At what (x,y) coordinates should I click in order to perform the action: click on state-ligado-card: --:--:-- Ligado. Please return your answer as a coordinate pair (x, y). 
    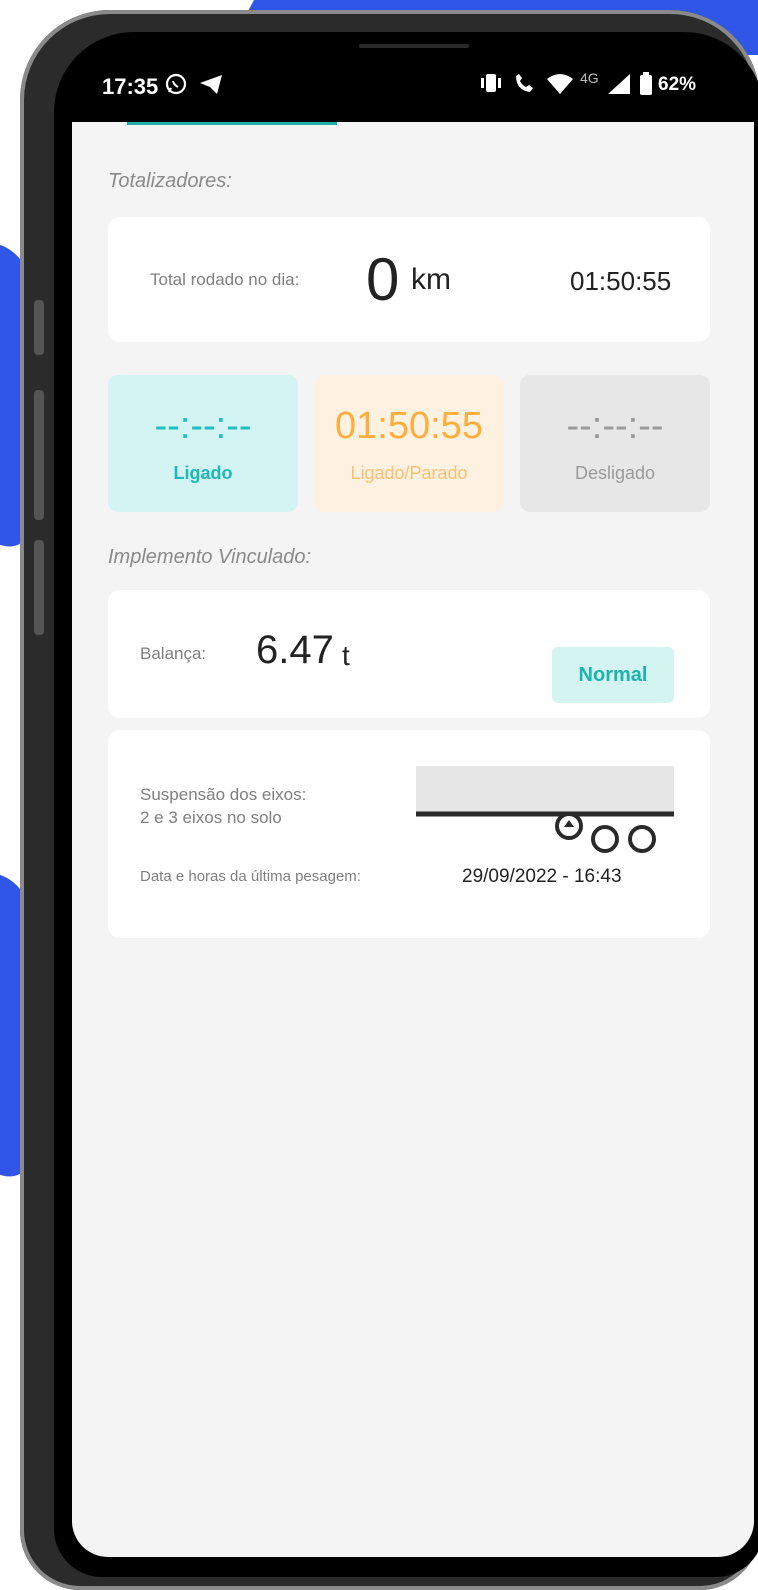
    Looking at the image, I should click on (203, 443).